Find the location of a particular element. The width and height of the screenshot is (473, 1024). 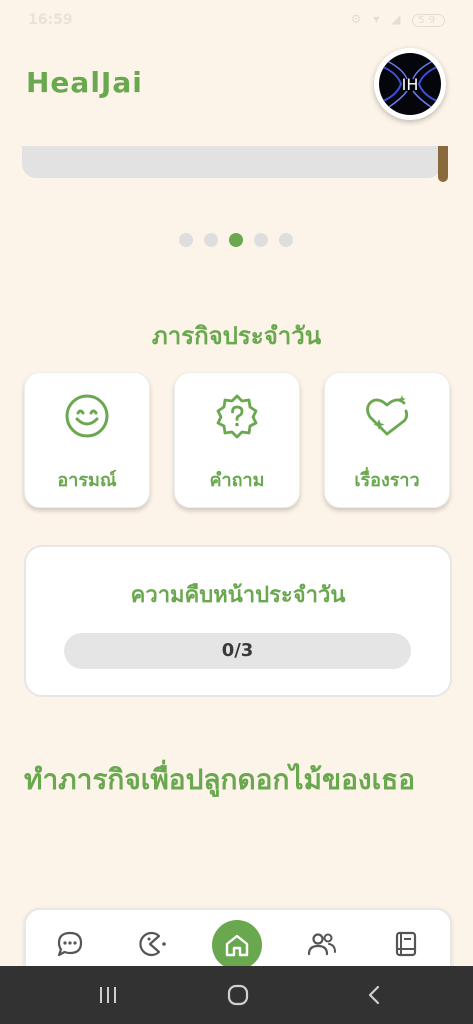

avatar-logo-icon: IH is located at coordinates (410, 84).